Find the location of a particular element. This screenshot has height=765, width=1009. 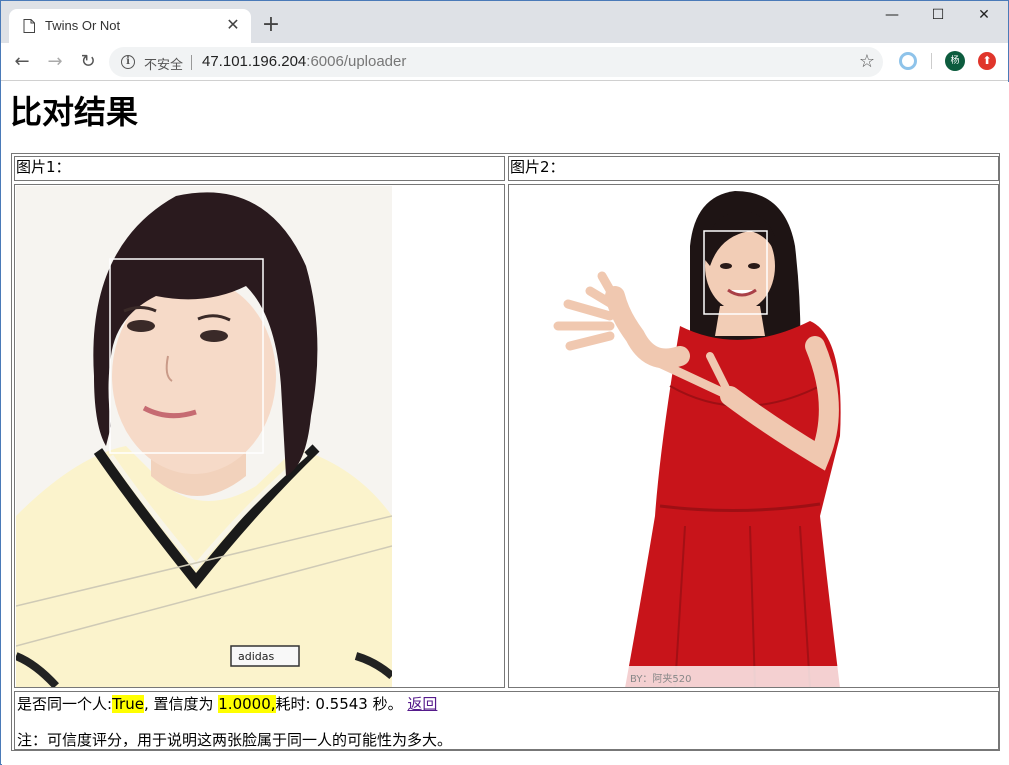

image2-label: 图片2： is located at coordinates (753, 168).